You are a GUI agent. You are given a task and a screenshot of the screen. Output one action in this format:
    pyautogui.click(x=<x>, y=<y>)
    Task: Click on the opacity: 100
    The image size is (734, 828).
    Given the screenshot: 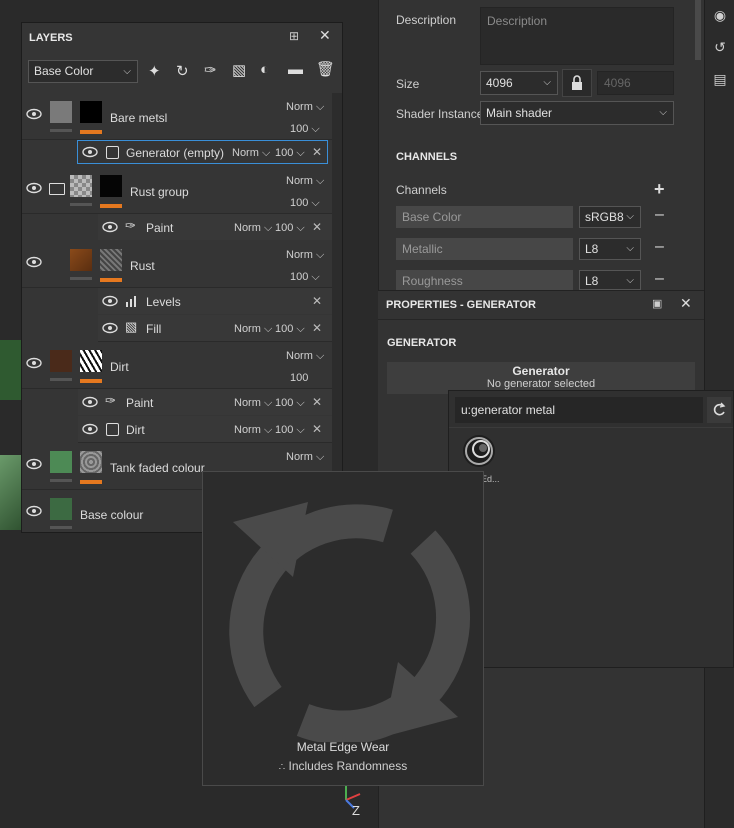 What is the action you would take?
    pyautogui.click(x=299, y=378)
    